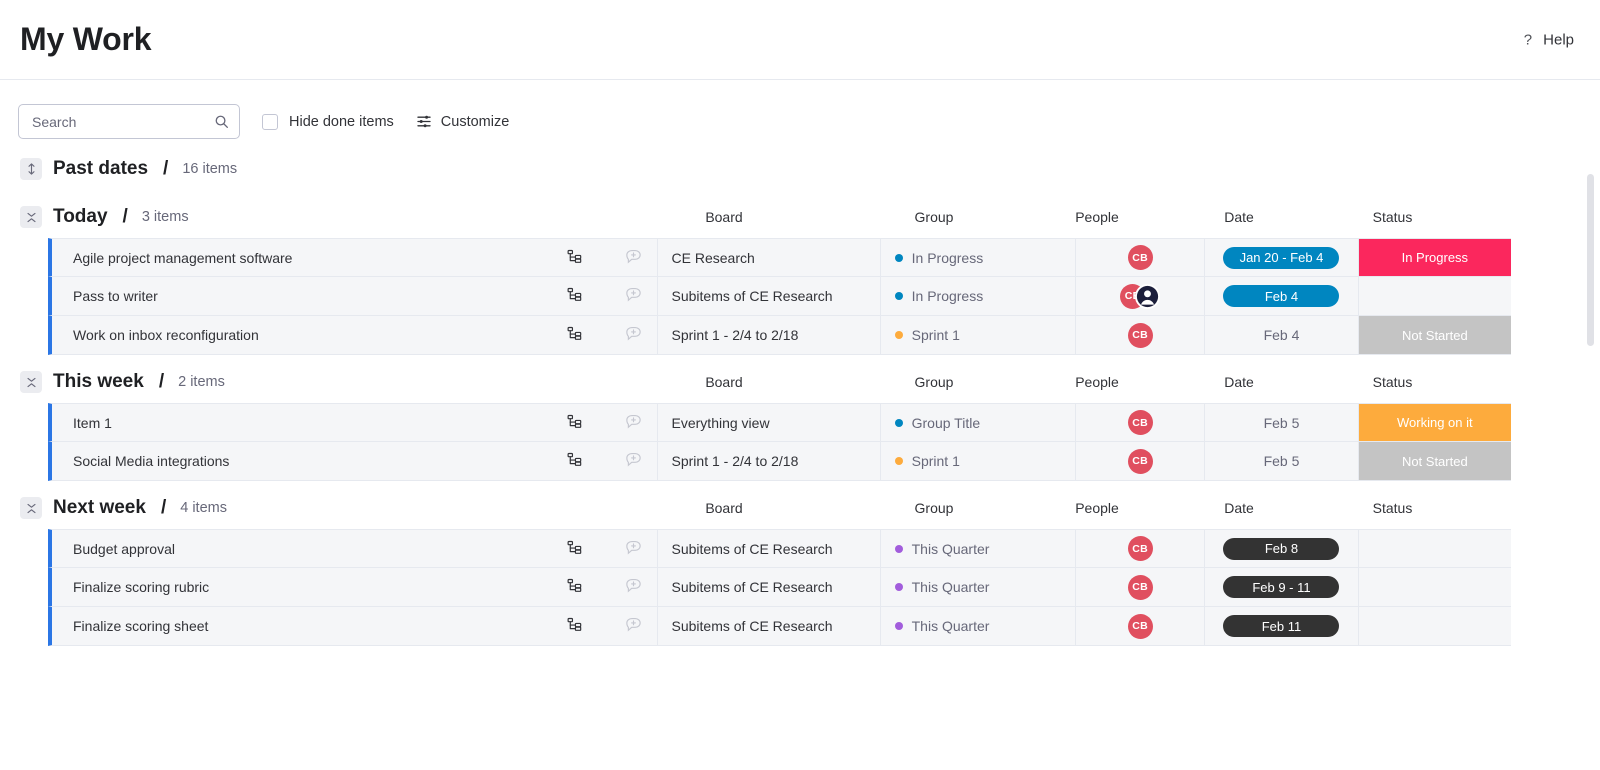  What do you see at coordinates (355, 257) in the screenshot?
I see `cell-item-name: Agile project management software` at bounding box center [355, 257].